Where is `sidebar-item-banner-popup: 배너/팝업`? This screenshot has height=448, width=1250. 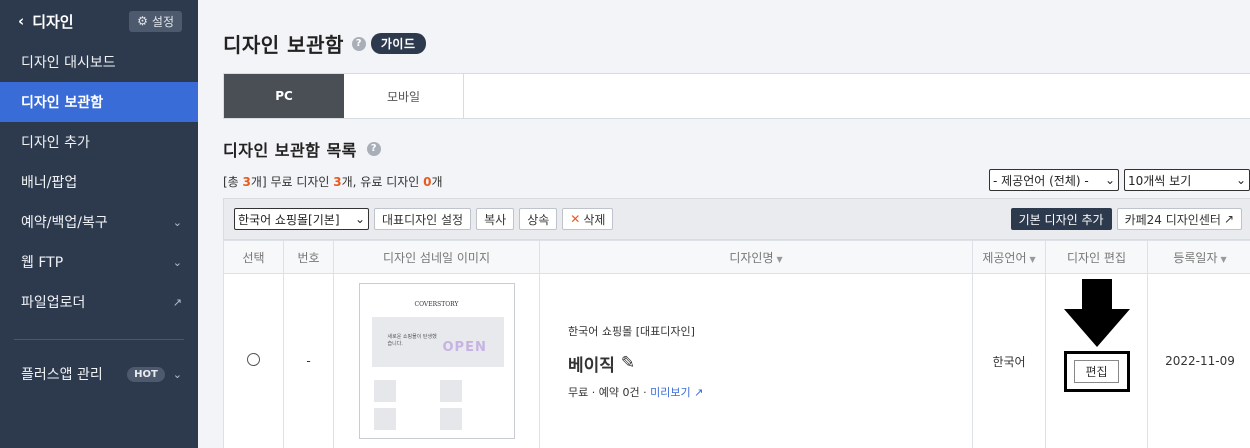
sidebar-item-banner-popup: 배너/팝업 is located at coordinates (99, 182).